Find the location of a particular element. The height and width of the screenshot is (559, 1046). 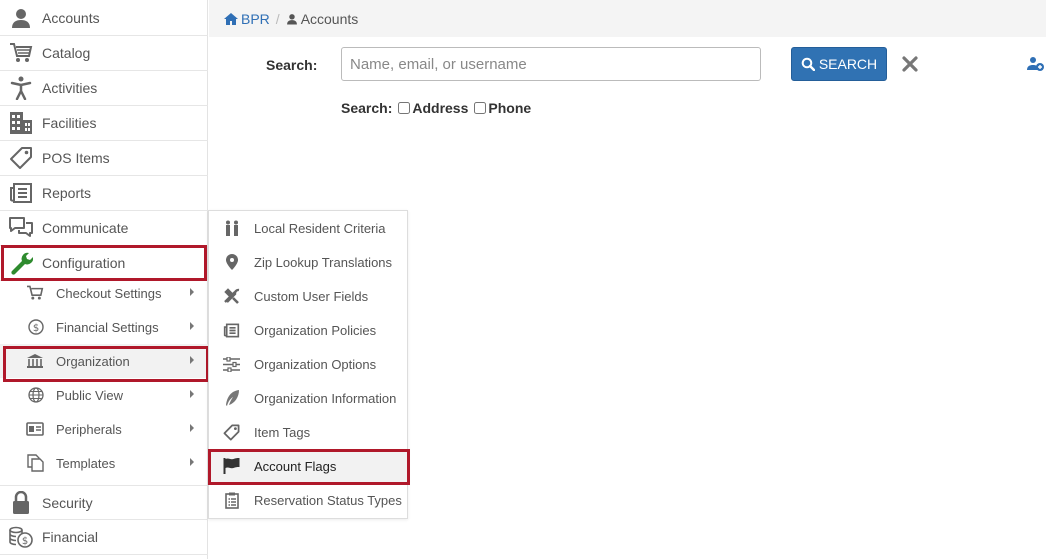

phone-checkbox is located at coordinates (480, 108).